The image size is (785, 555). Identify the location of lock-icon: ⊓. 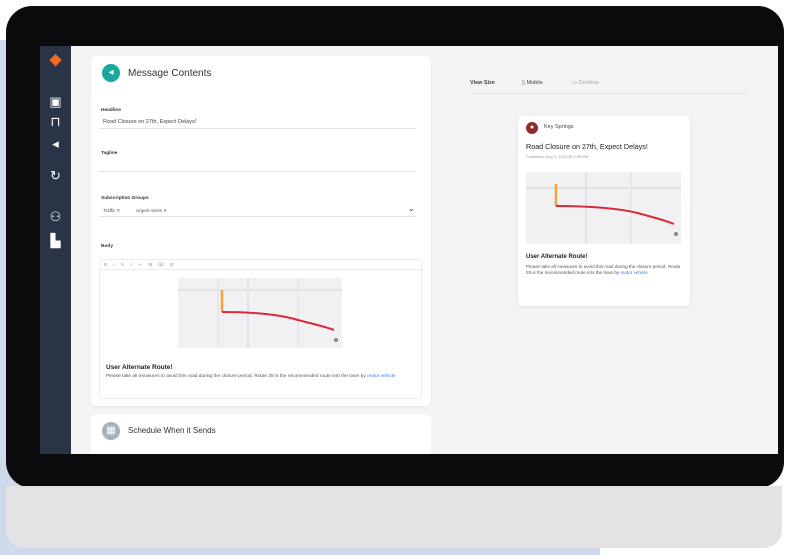
(55, 121).